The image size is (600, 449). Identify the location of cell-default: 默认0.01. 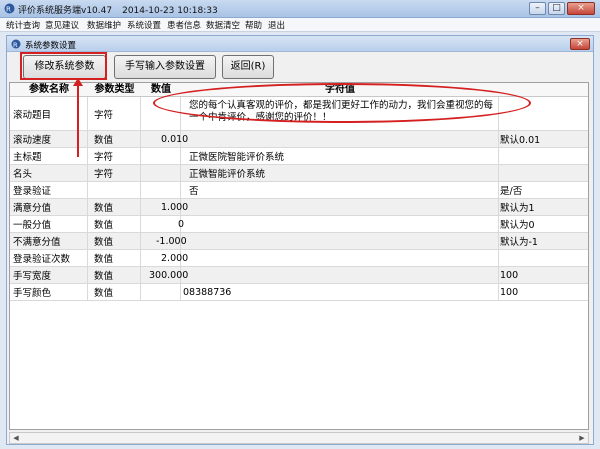
(520, 140).